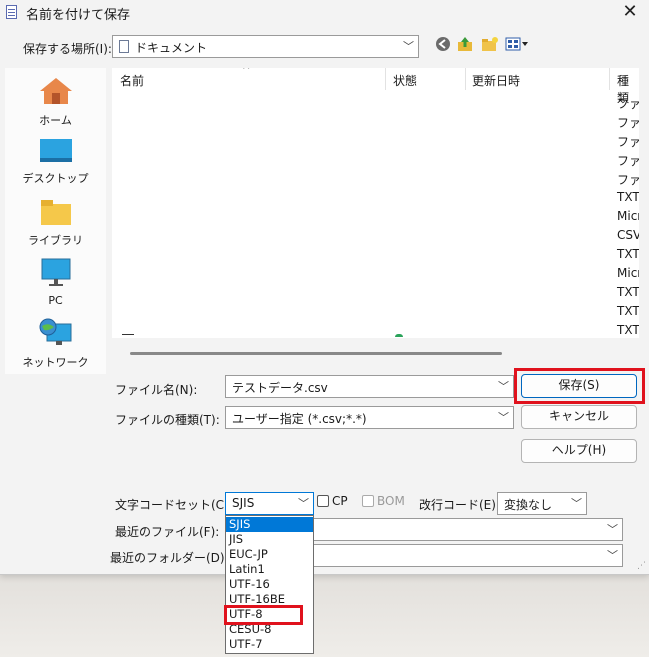  What do you see at coordinates (517, 46) in the screenshot?
I see `view-menu-icon` at bounding box center [517, 46].